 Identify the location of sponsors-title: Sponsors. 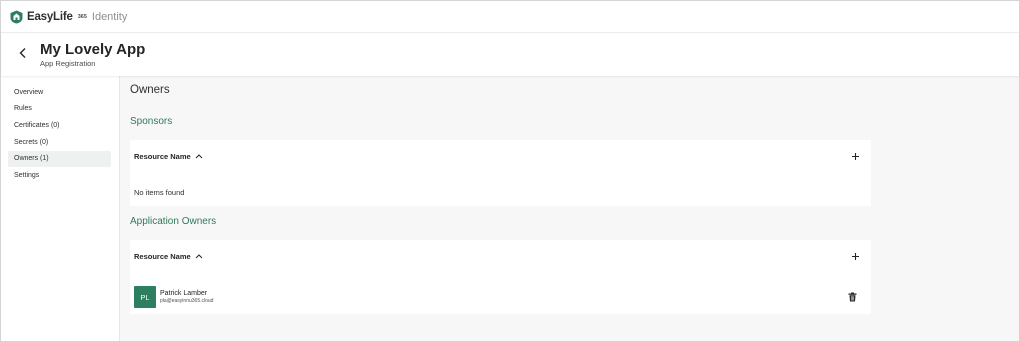
(151, 121).